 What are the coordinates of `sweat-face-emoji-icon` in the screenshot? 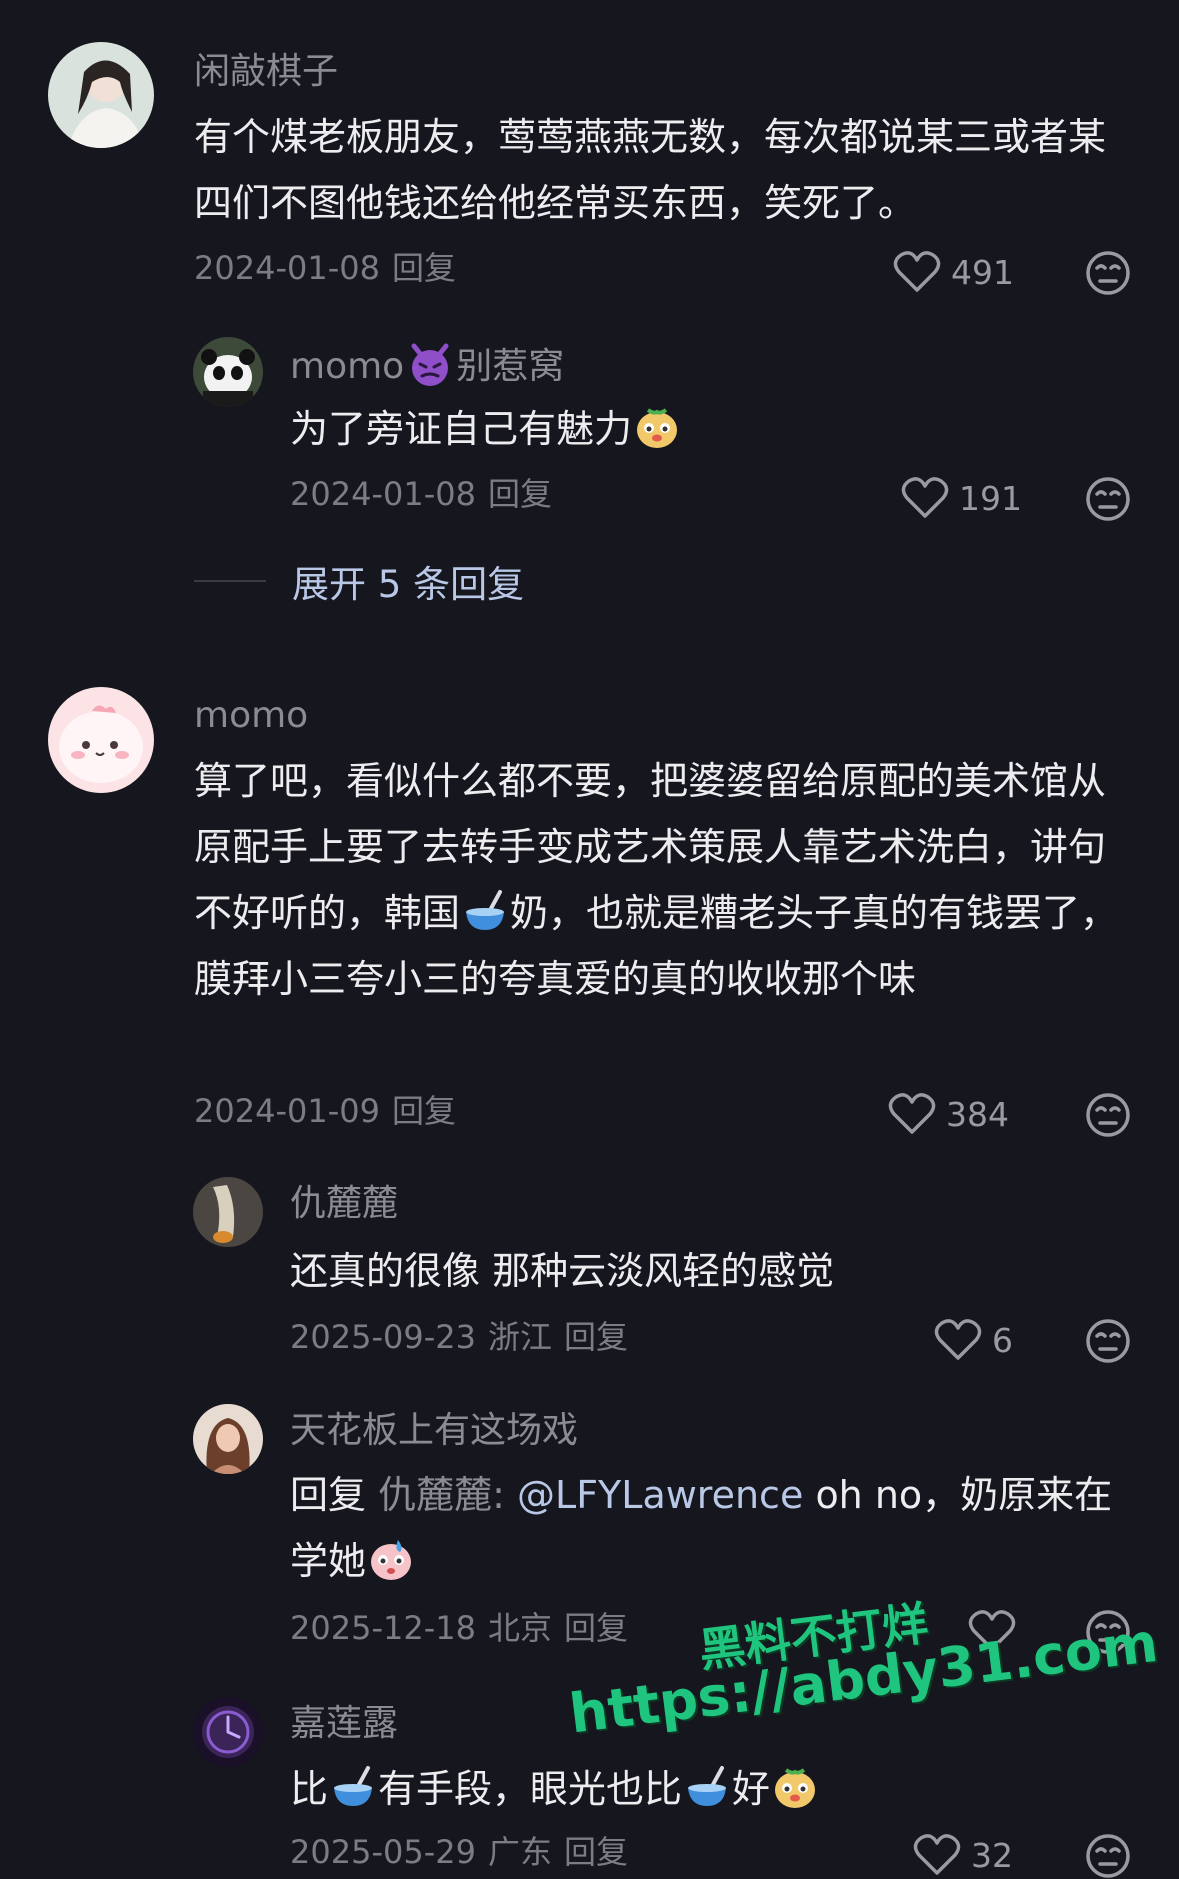 It's located at (391, 1560).